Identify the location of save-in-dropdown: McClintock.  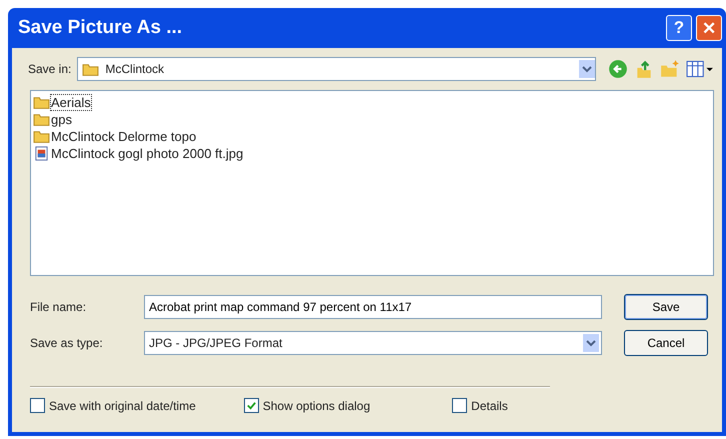
(336, 69).